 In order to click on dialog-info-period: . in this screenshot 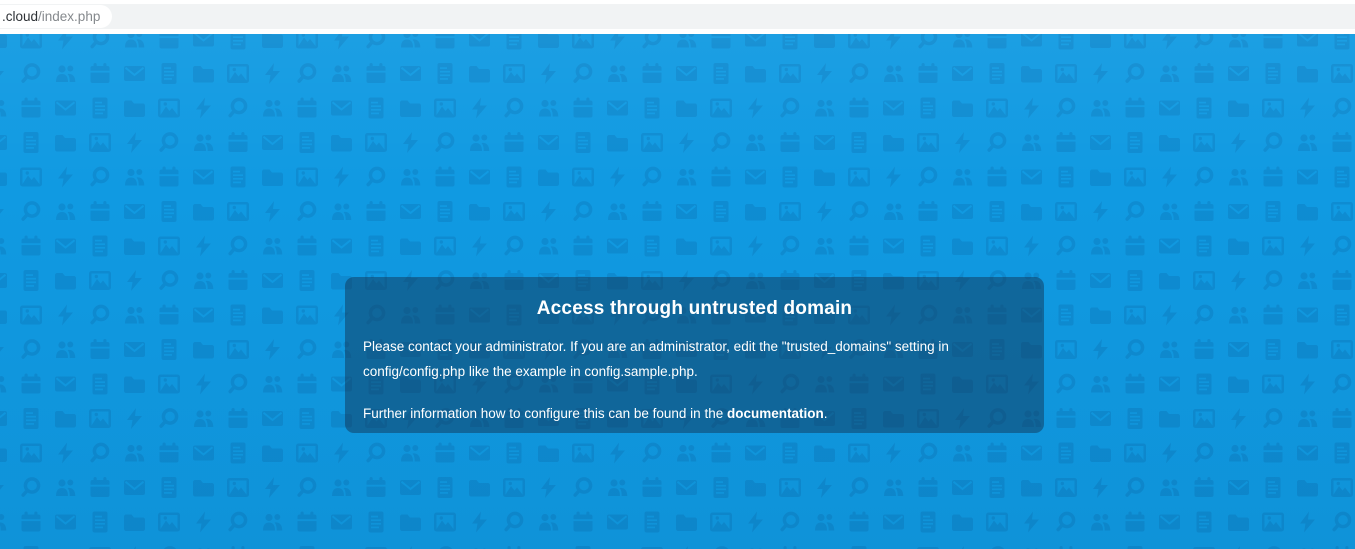, I will do `click(825, 413)`.